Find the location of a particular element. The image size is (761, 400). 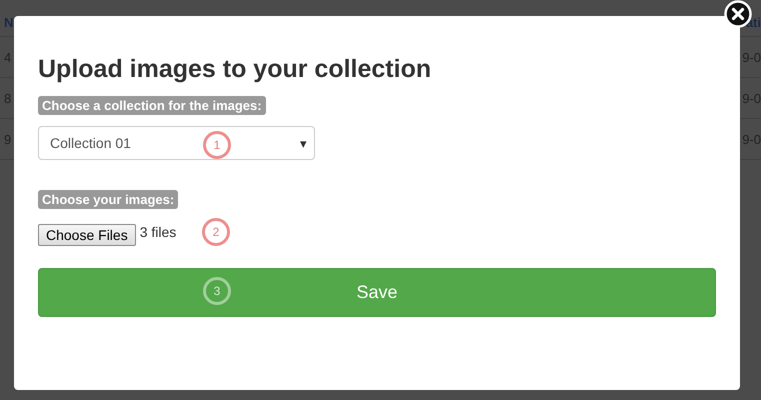

field-label: Choose your images: is located at coordinates (108, 199).